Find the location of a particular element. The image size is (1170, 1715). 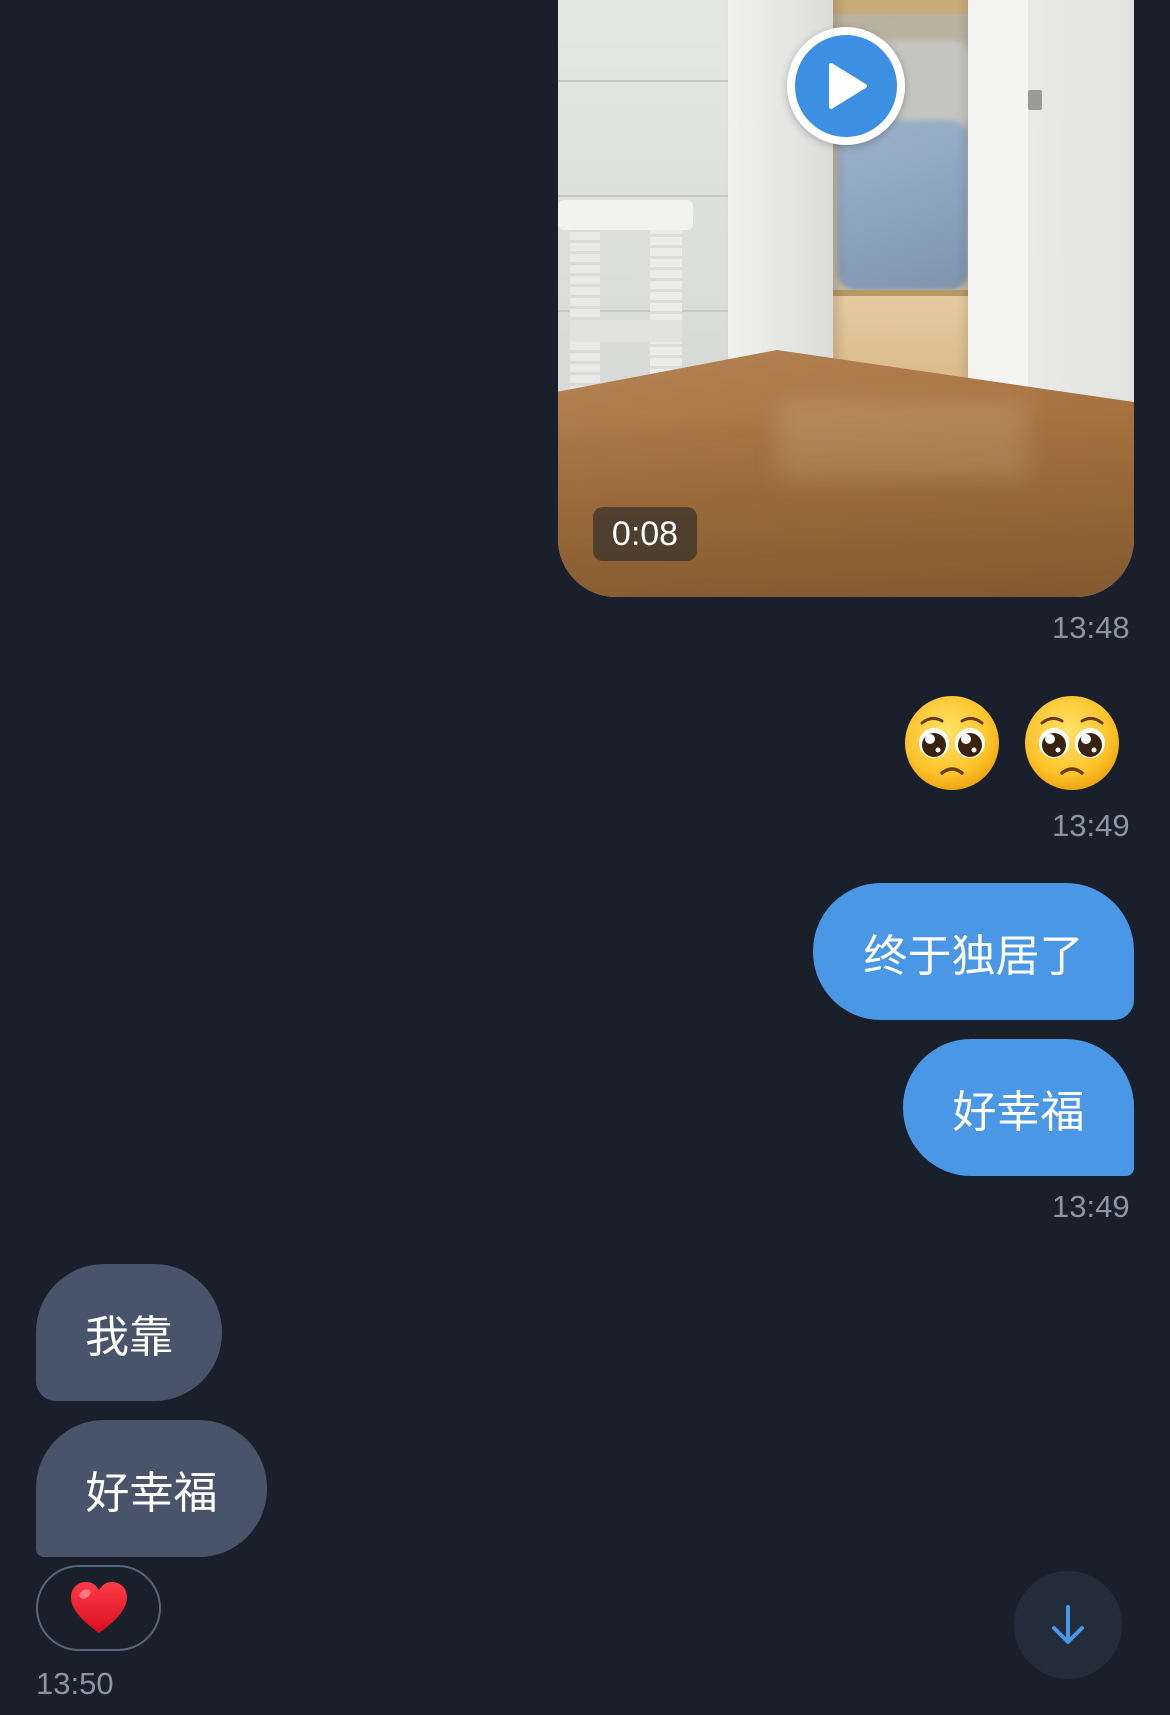

play-icon is located at coordinates (848, 86).